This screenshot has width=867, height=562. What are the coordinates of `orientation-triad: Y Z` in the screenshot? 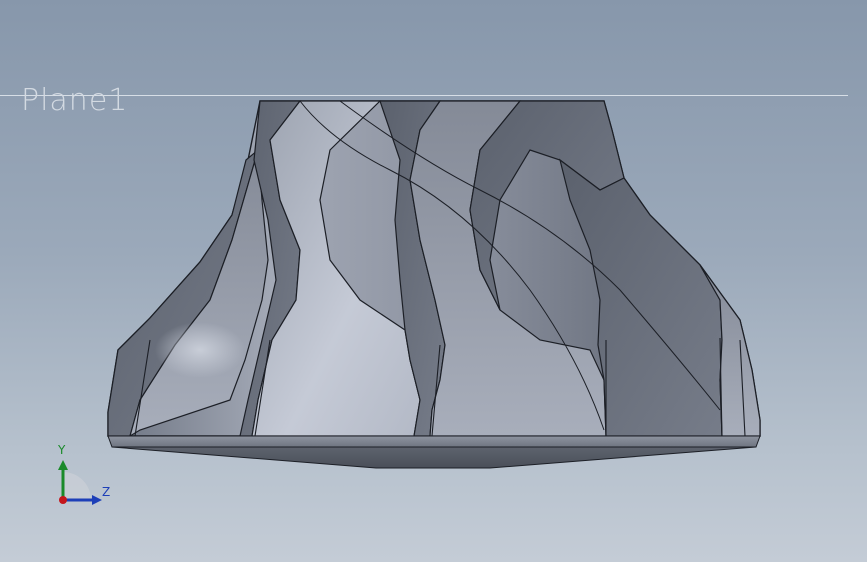 It's located at (85, 475).